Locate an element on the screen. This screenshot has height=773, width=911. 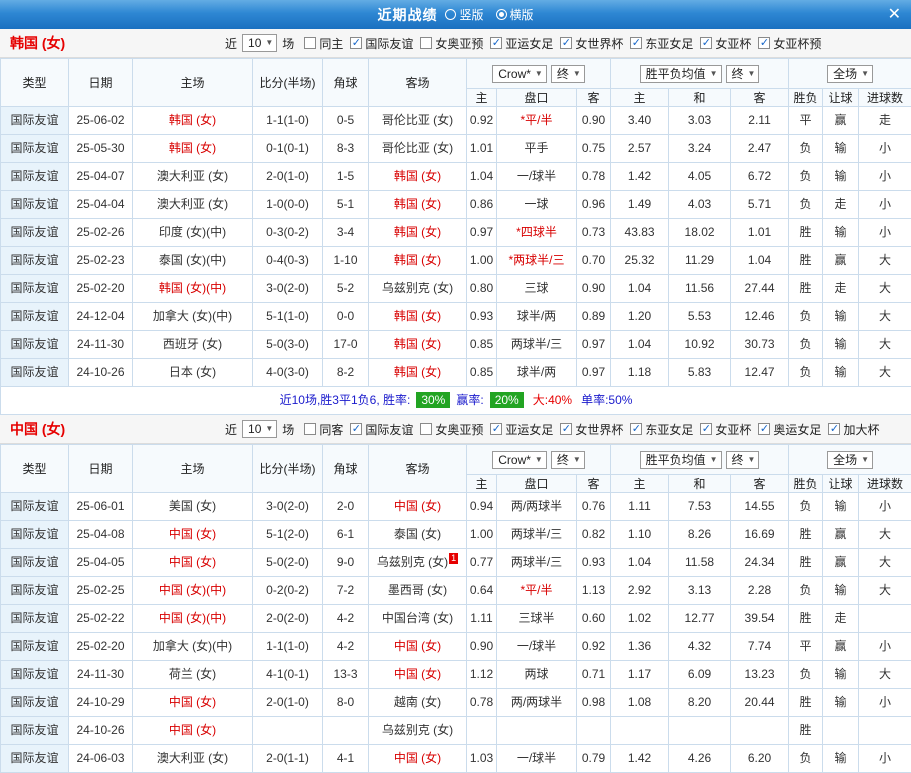
asia-away-odds-cell: 0.82 is located at coordinates (594, 535).